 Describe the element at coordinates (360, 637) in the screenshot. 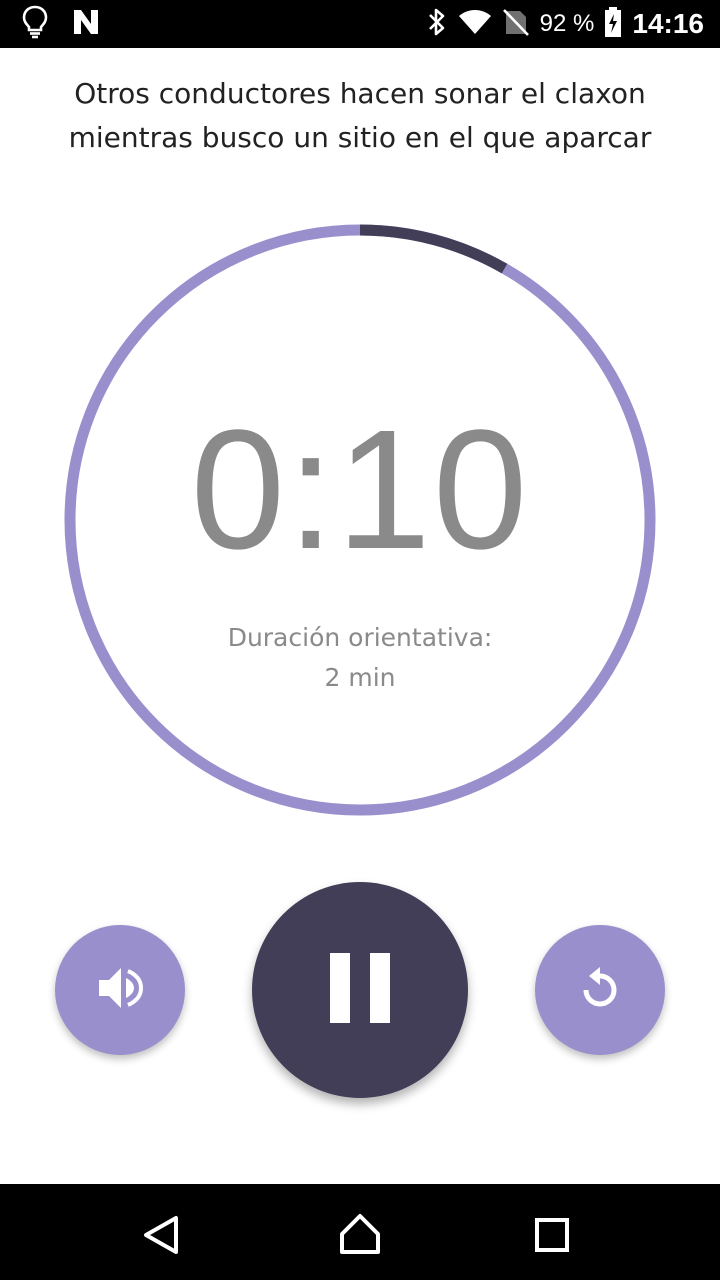

I see `duration-label: Duración orientativa:` at that location.